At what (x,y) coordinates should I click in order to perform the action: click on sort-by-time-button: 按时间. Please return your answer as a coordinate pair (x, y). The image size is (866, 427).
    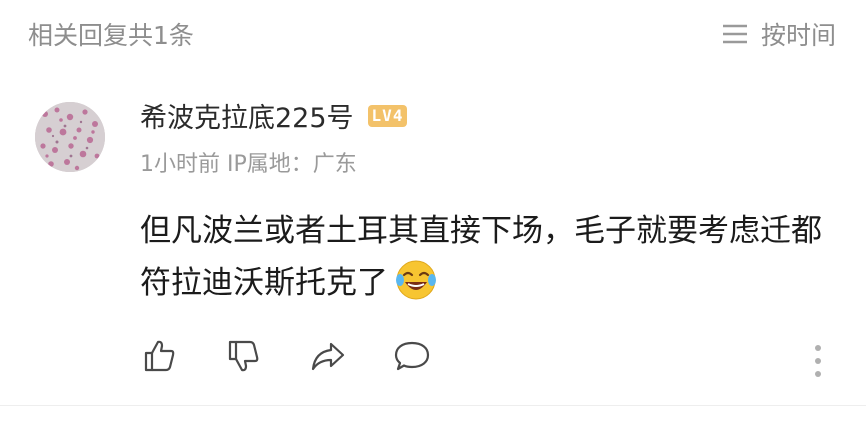
    Looking at the image, I should click on (778, 34).